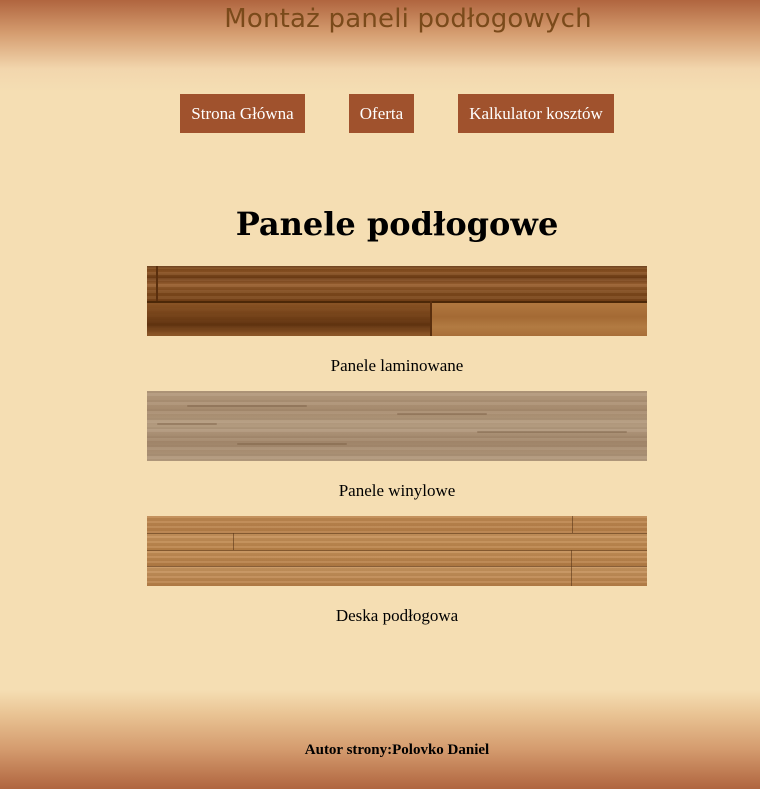  Describe the element at coordinates (408, 19) in the screenshot. I see `site-title: Montaż paneli podłogowych` at that location.